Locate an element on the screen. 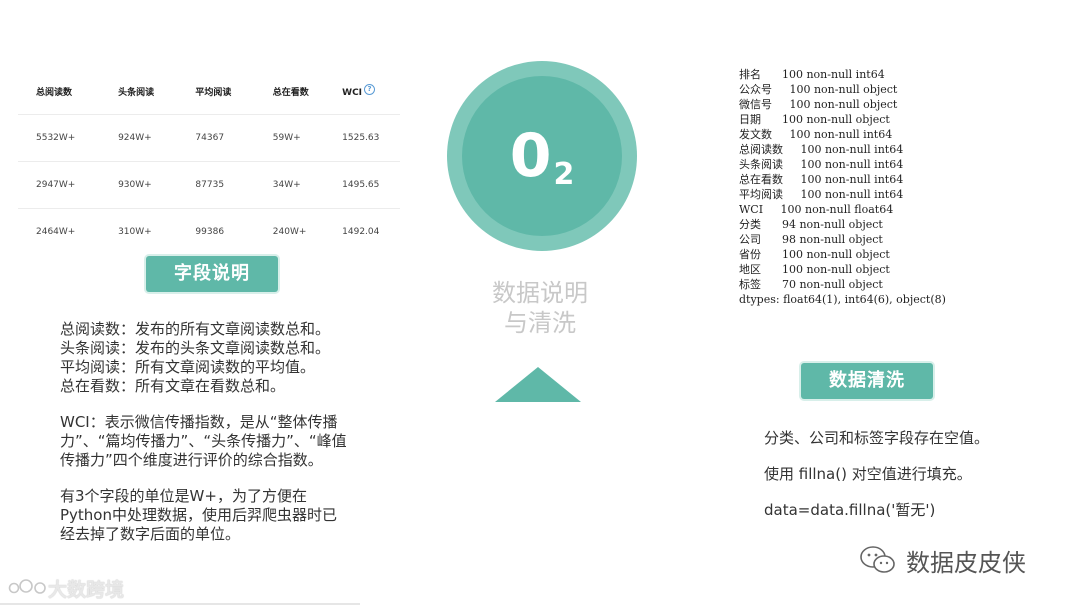  bottom-divider is located at coordinates (180, 604).